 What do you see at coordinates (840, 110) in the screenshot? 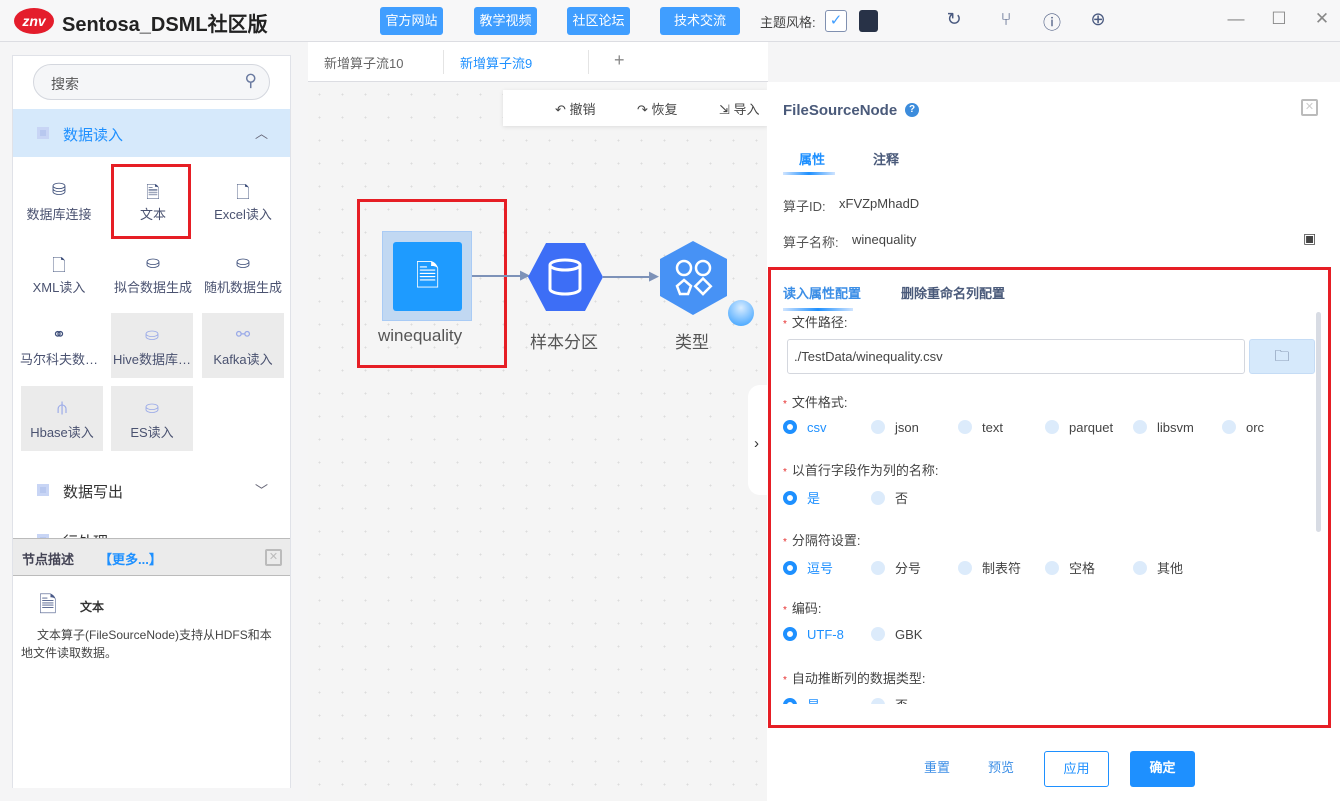
I see `panel-title: FileSourceNode` at bounding box center [840, 110].